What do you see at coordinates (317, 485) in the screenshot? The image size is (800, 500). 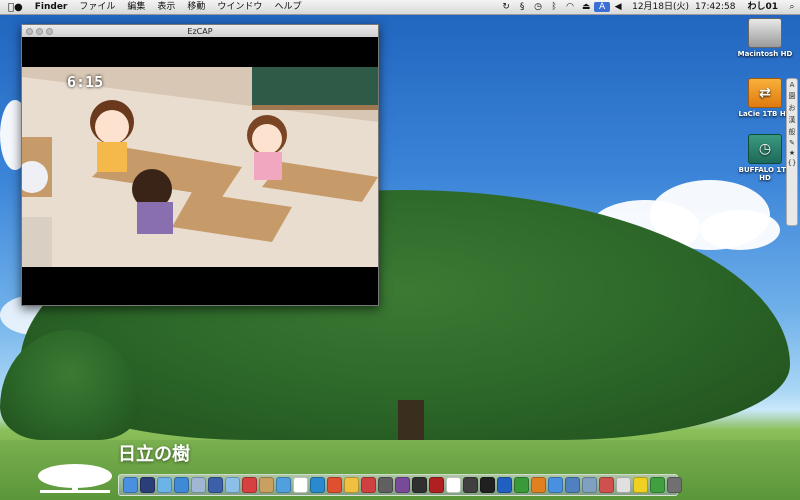 I see `dock-app12-icon` at bounding box center [317, 485].